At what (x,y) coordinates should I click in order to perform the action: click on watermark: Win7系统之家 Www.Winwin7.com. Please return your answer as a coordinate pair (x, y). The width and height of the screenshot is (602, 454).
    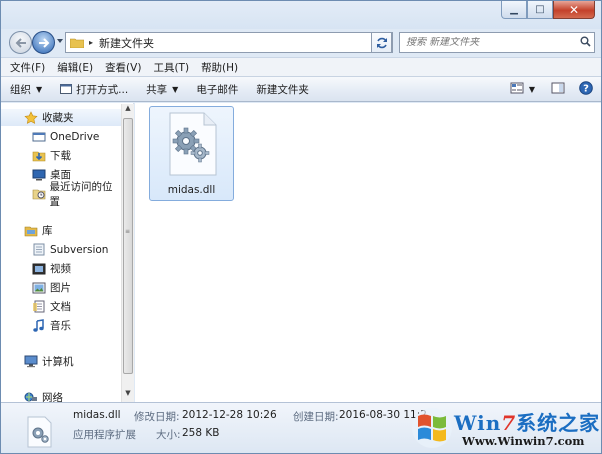
    Looking at the image, I should click on (503, 428).